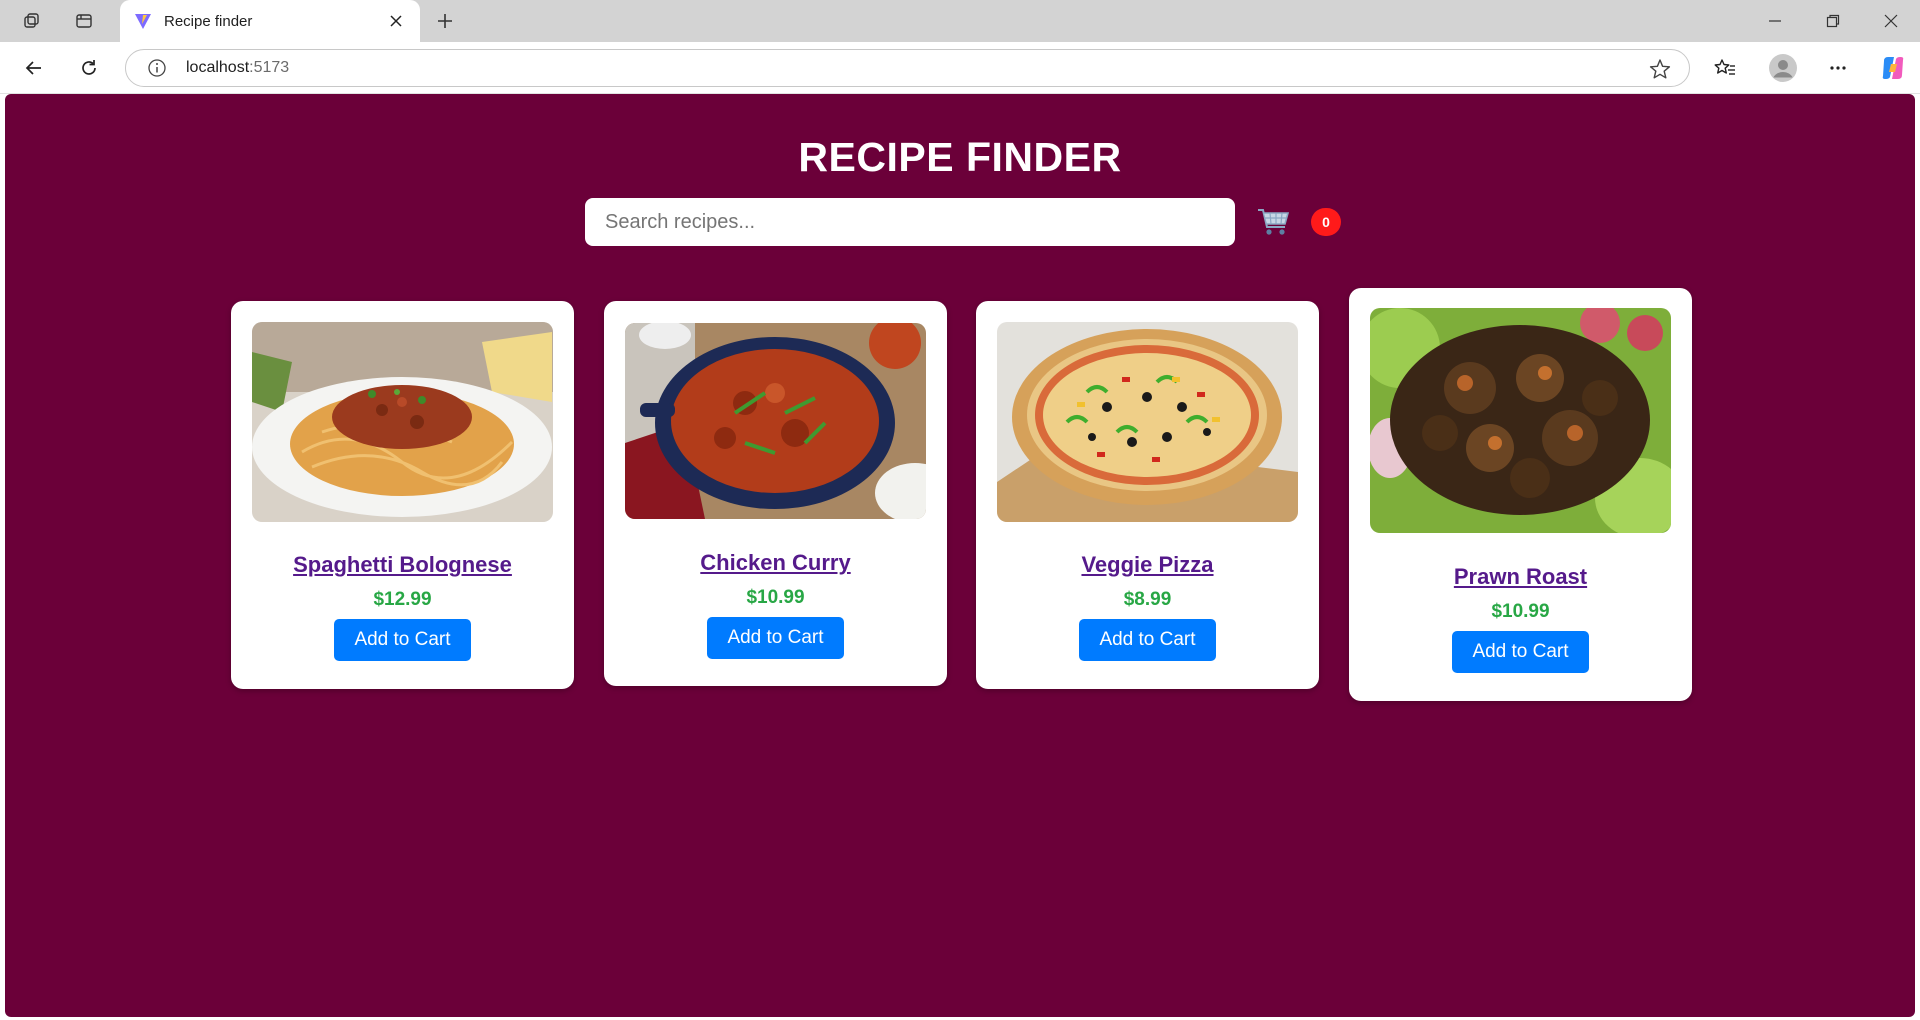 Image resolution: width=1920 pixels, height=1020 pixels. Describe the element at coordinates (960, 157) in the screenshot. I see `page-title: RECIPE FINDER` at that location.